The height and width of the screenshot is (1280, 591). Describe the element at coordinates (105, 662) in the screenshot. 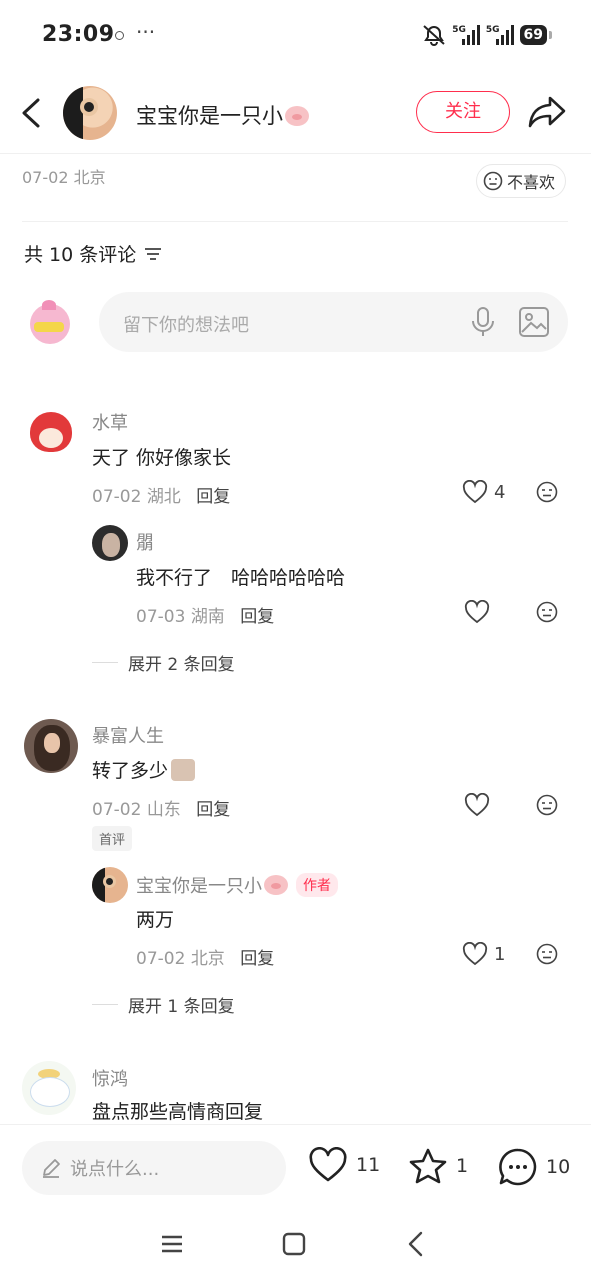

I see `expand-line` at that location.